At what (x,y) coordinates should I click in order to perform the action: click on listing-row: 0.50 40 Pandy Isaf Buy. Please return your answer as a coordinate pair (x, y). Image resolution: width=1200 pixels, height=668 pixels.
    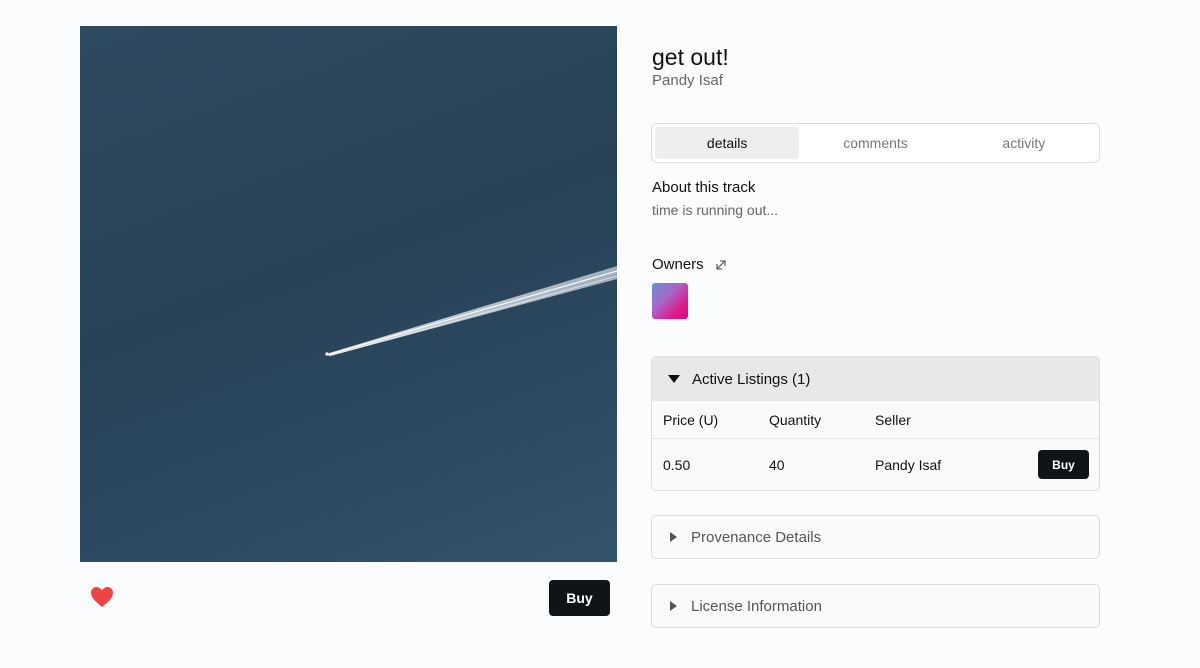
    Looking at the image, I should click on (875, 464).